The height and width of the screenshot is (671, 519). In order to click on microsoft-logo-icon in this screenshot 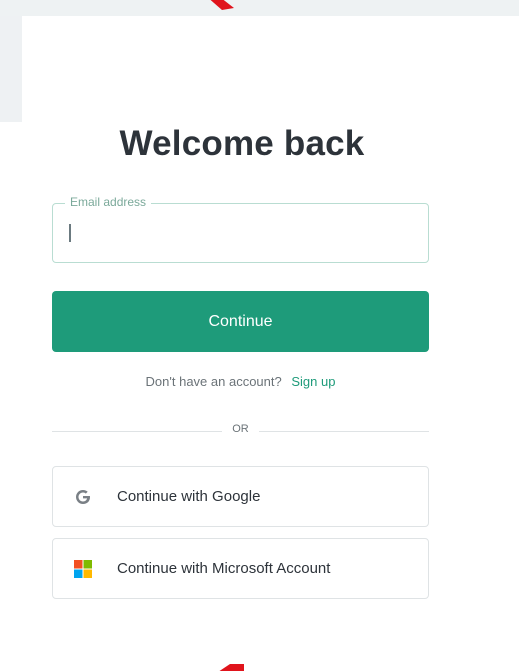, I will do `click(83, 569)`.